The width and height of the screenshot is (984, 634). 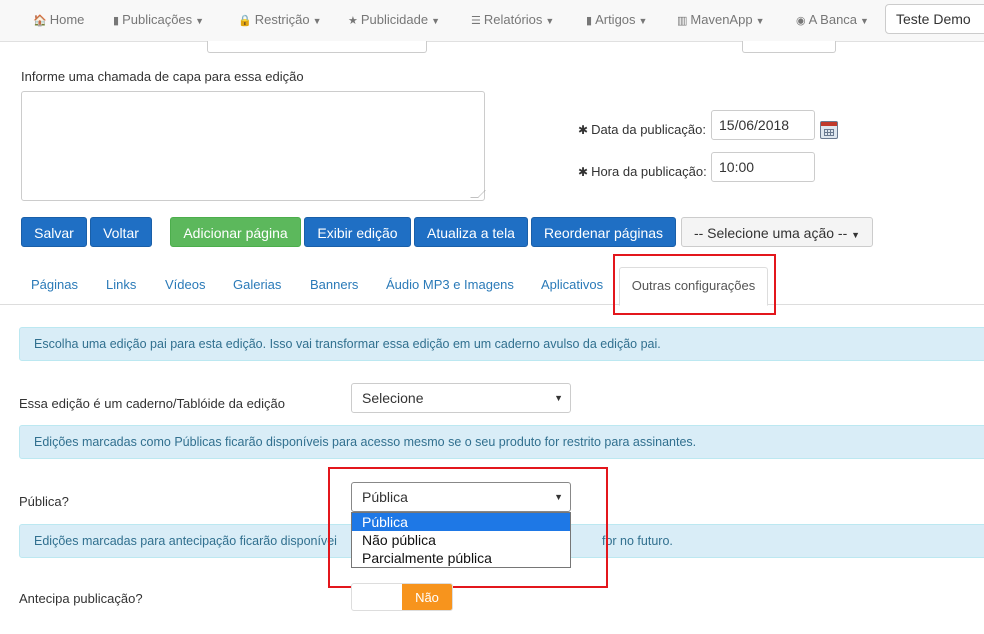 What do you see at coordinates (121, 284) in the screenshot?
I see `tab-links: Links` at bounding box center [121, 284].